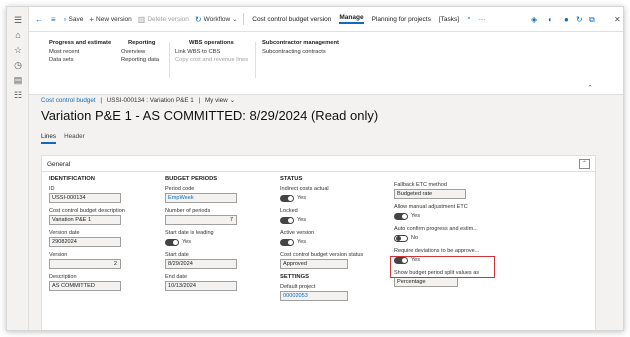  I want to click on attach-icon: ◈, so click(534, 19).